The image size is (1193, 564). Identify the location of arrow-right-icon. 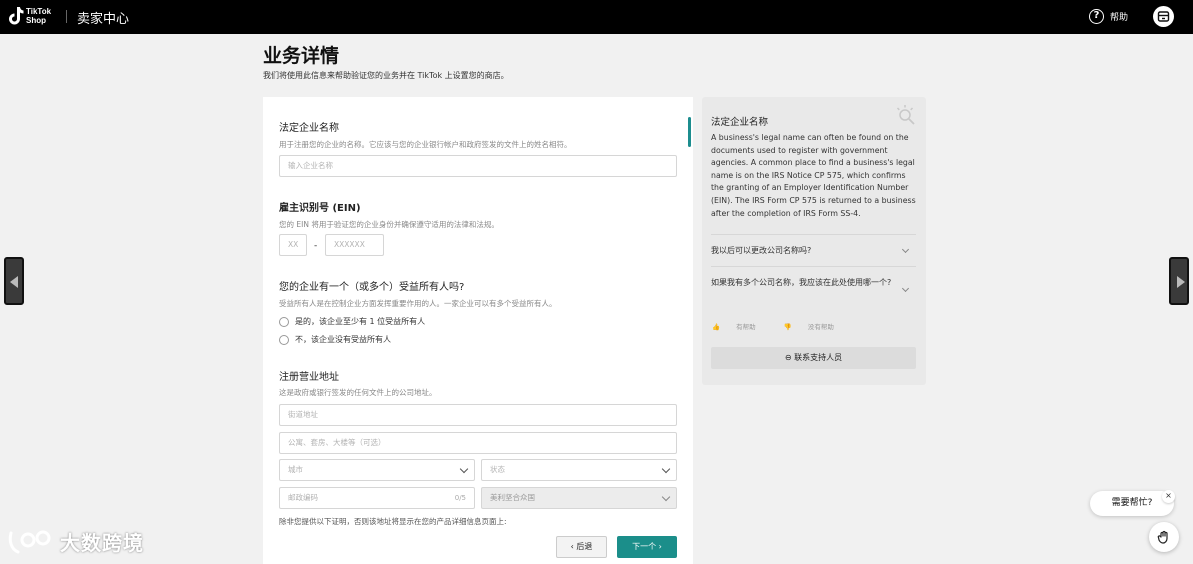
(1181, 282).